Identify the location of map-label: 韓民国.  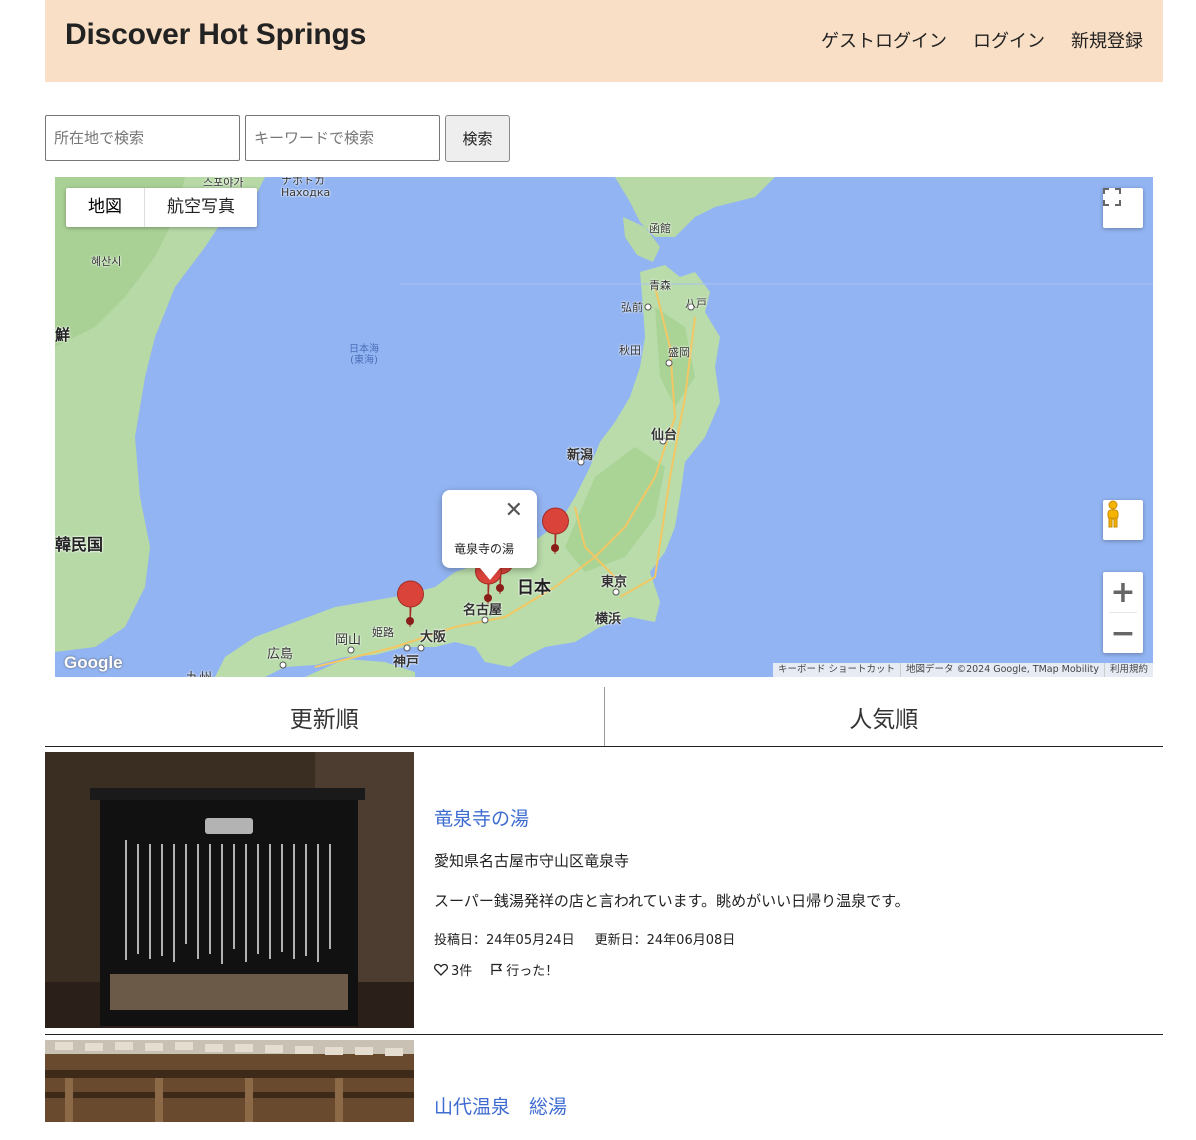
(79, 544).